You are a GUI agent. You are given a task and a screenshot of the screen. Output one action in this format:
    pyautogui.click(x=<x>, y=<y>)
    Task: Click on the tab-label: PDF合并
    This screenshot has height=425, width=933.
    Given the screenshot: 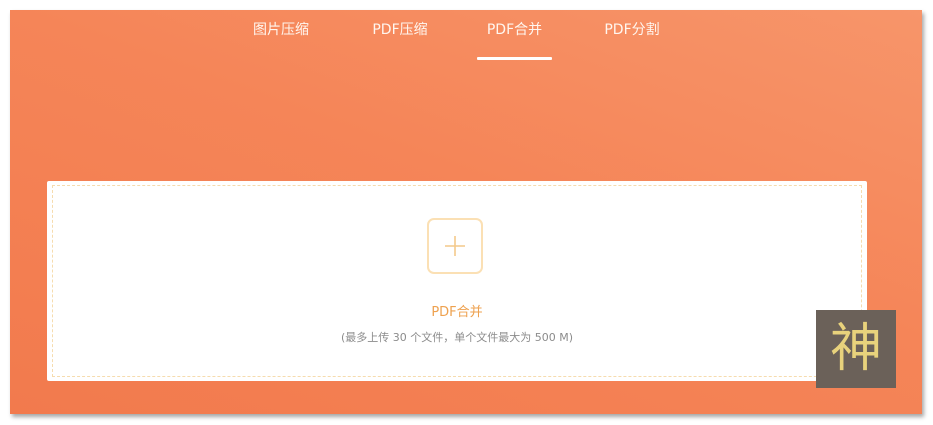 What is the action you would take?
    pyautogui.click(x=514, y=30)
    